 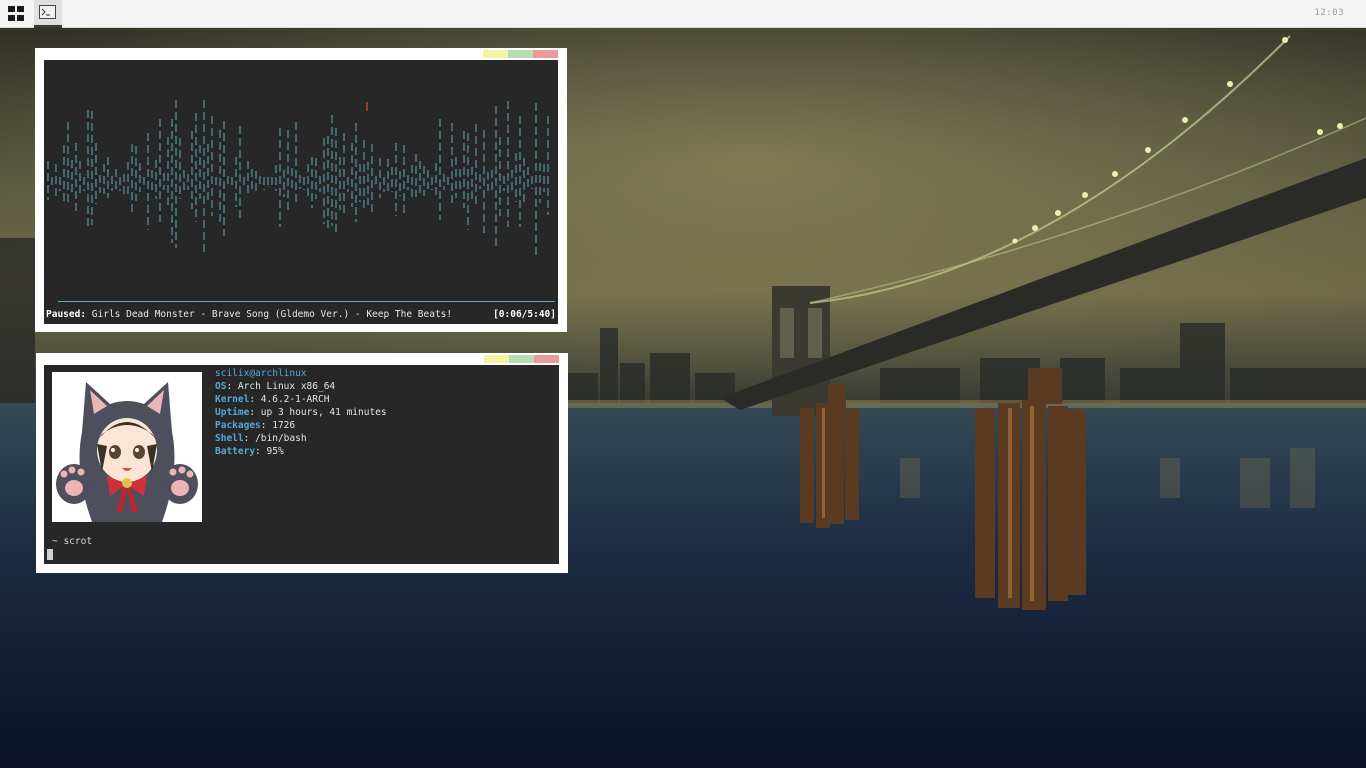 I want to click on info-value: 1726, so click(x=284, y=425).